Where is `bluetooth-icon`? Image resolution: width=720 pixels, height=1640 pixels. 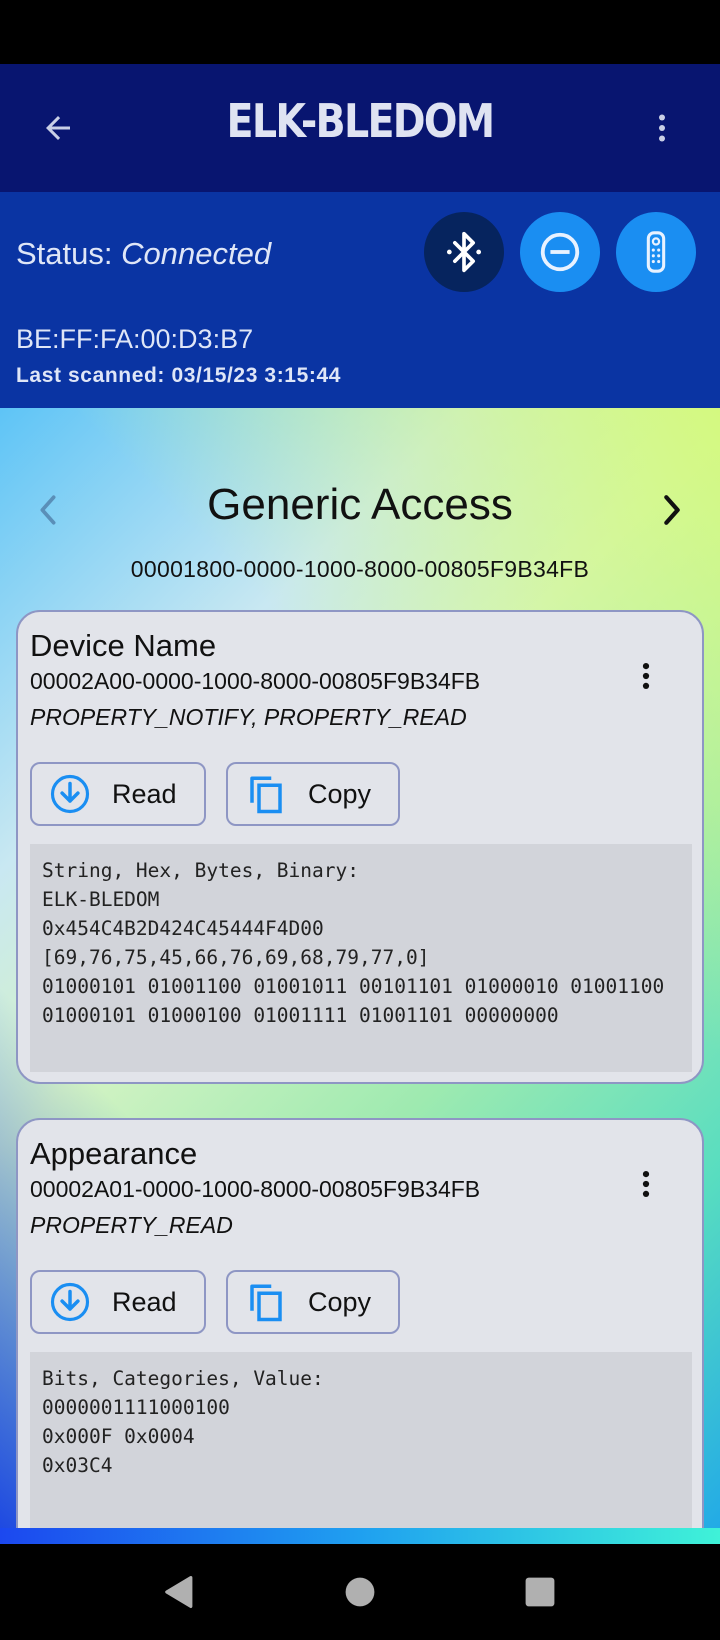 bluetooth-icon is located at coordinates (464, 252).